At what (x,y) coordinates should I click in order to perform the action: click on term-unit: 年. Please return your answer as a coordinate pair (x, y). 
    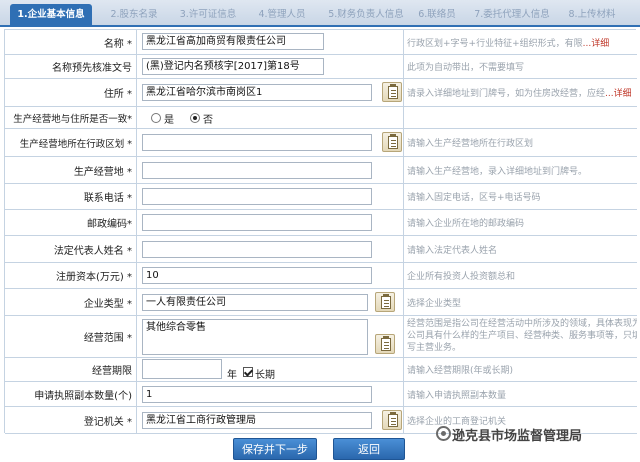
    Looking at the image, I should click on (232, 375).